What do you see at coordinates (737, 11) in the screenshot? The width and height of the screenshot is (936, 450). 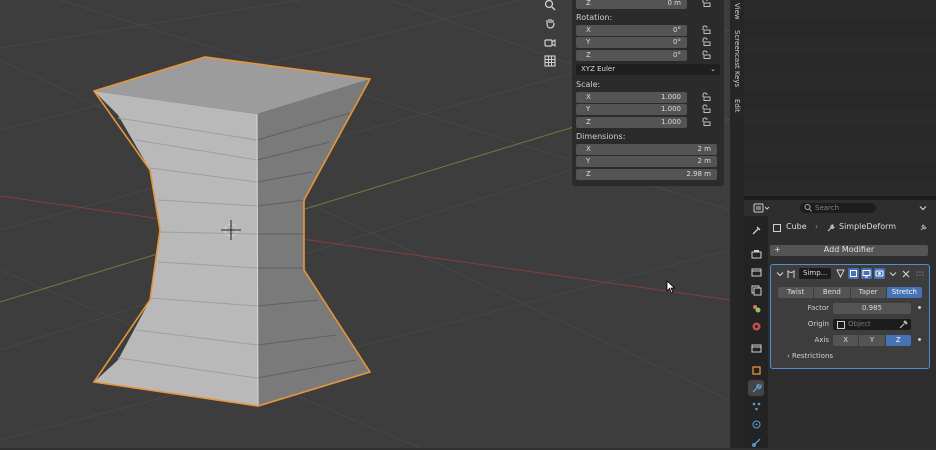 I see `tab-view: View` at bounding box center [737, 11].